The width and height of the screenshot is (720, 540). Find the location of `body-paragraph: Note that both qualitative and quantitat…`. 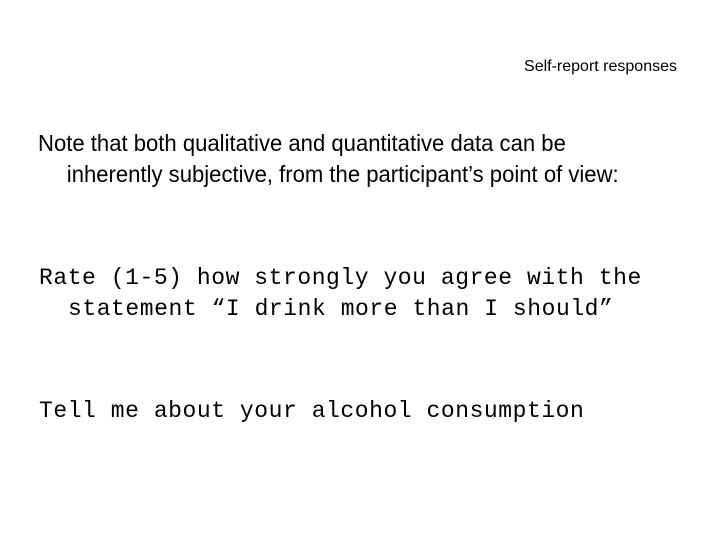

body-paragraph: Note that both qualitative and quantitat… is located at coordinates (328, 158).